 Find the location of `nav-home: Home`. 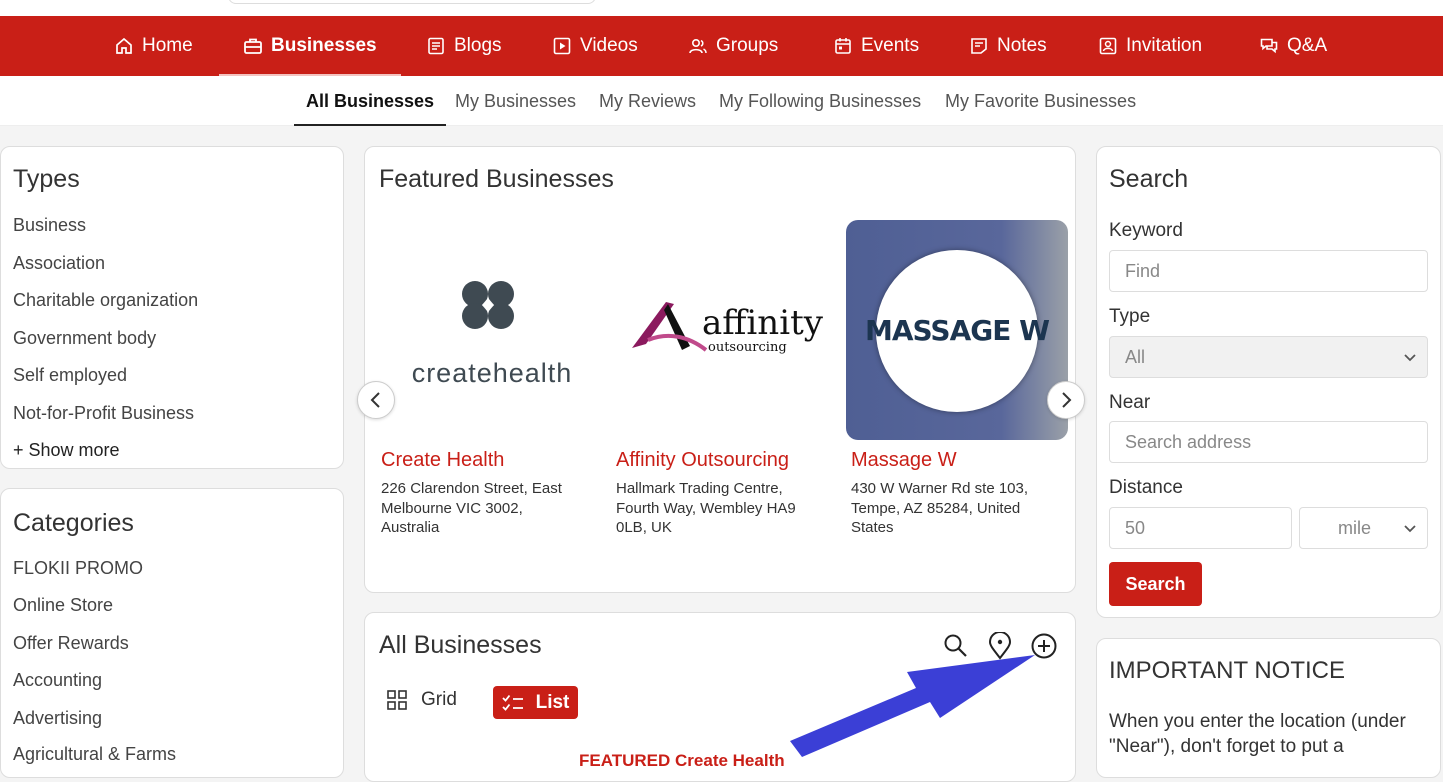

nav-home: Home is located at coordinates (153, 46).